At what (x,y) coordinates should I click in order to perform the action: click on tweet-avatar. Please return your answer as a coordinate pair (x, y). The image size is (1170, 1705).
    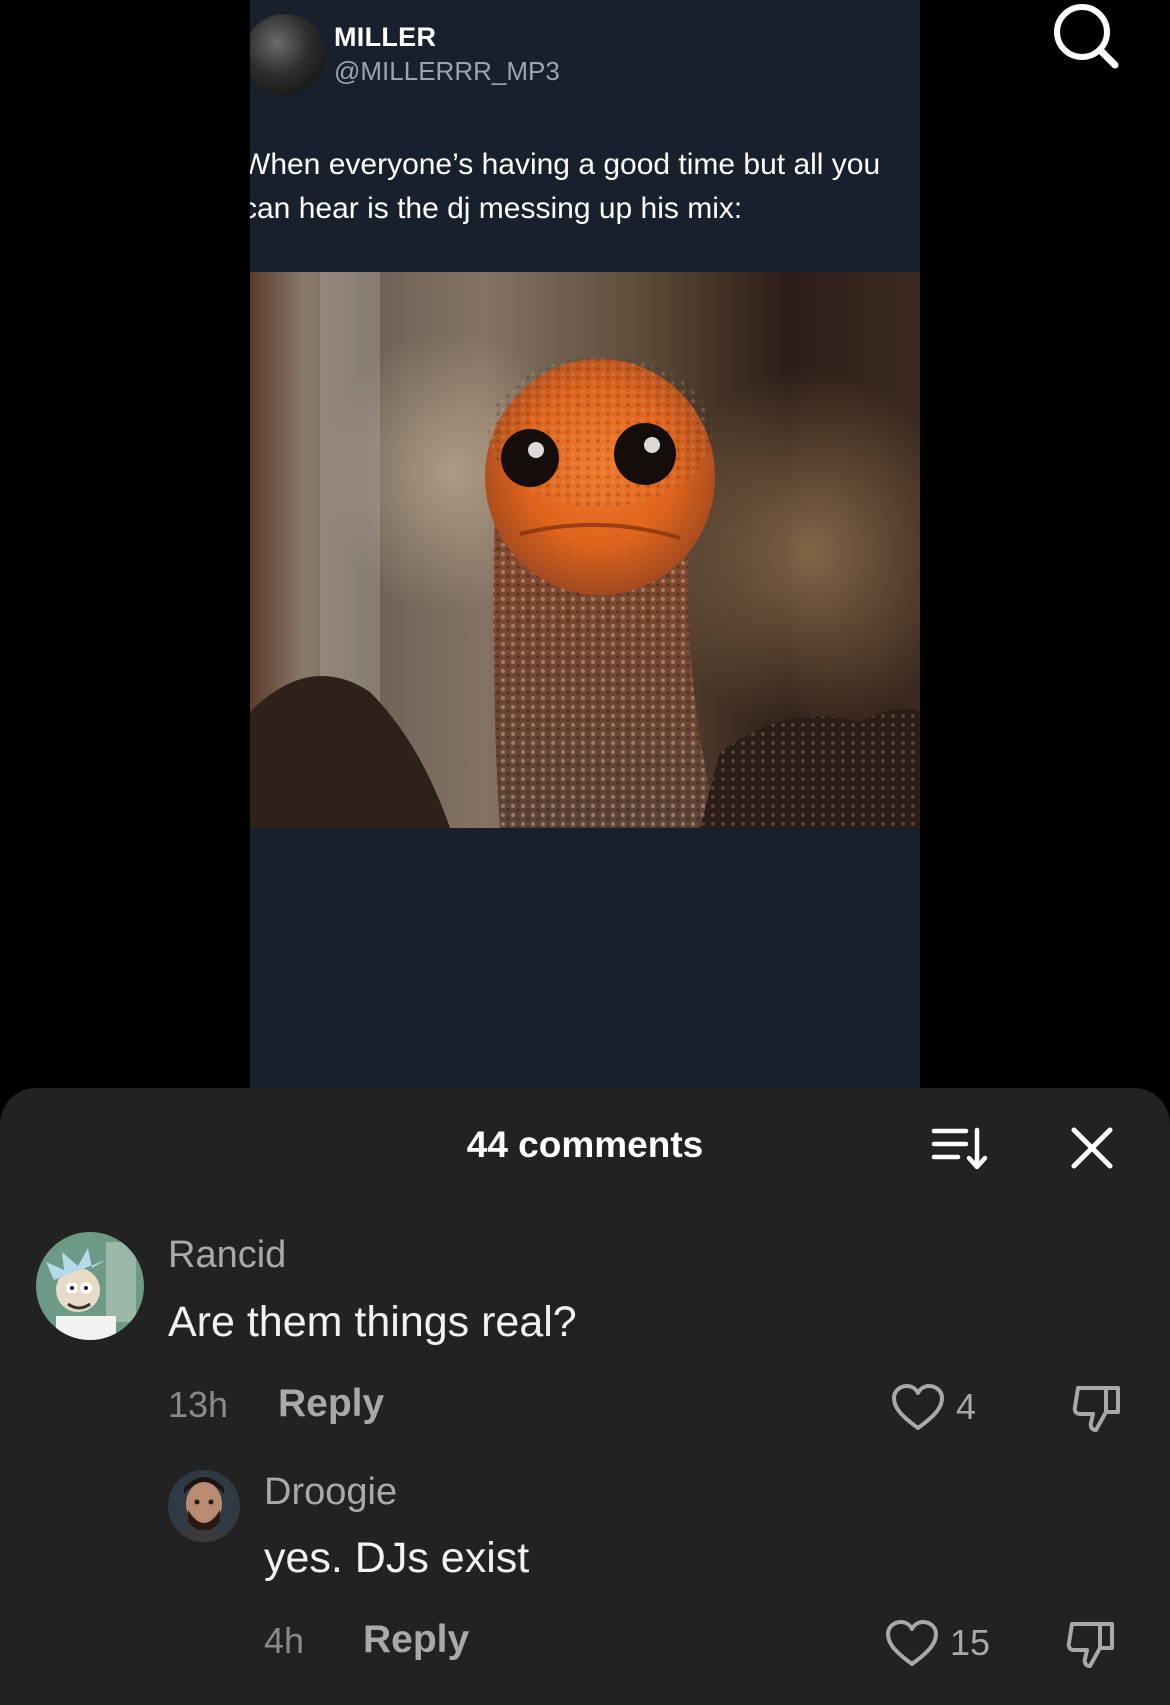
    Looking at the image, I should click on (288, 55).